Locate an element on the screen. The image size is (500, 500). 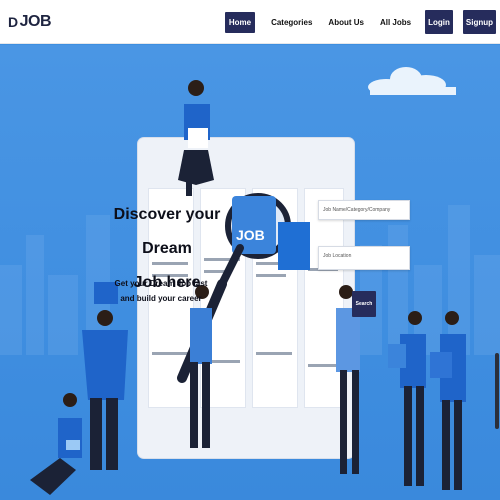
signup-button: Signup is located at coordinates (479, 22).